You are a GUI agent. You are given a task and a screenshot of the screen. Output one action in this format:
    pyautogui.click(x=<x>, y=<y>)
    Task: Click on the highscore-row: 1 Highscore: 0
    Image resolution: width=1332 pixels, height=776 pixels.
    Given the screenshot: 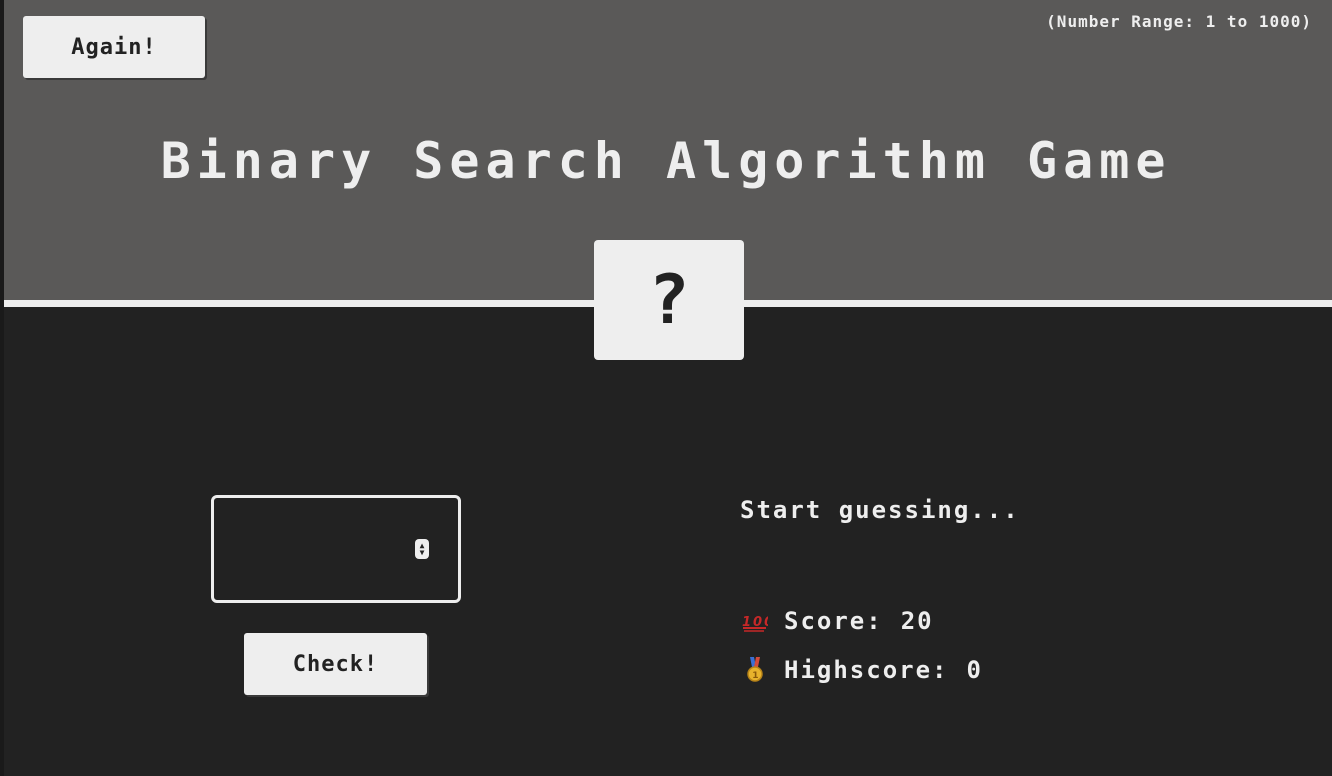 What is the action you would take?
    pyautogui.click(x=861, y=670)
    